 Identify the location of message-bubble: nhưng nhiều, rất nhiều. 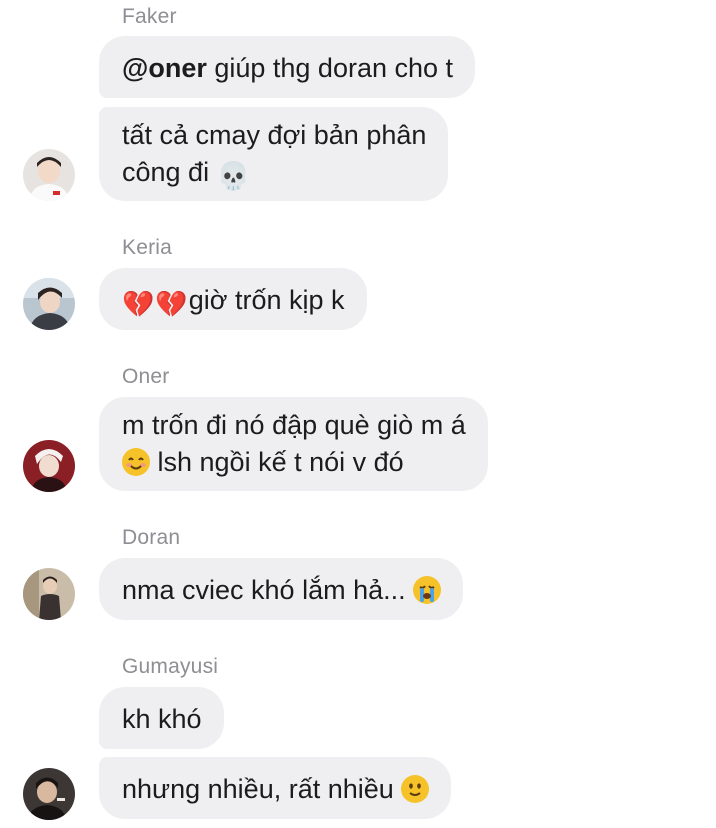
(275, 788).